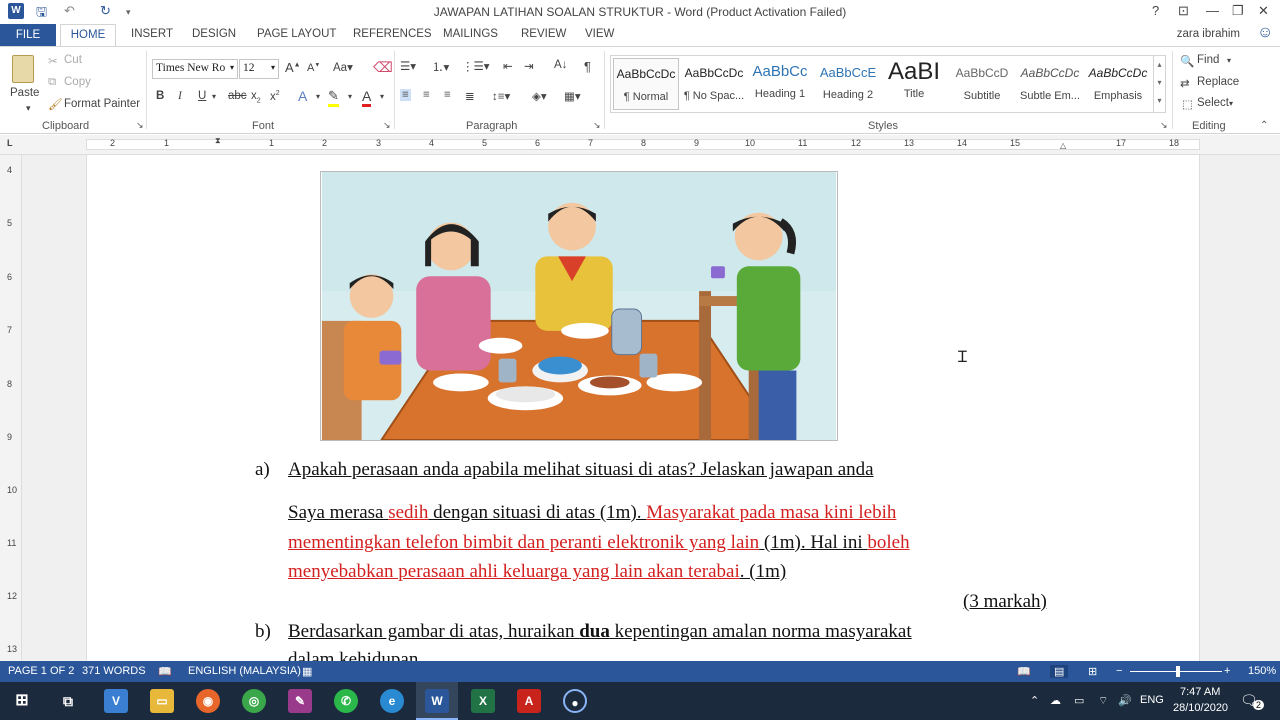  What do you see at coordinates (560, 65) in the screenshot?
I see `sort-icon: A↓` at bounding box center [560, 65].